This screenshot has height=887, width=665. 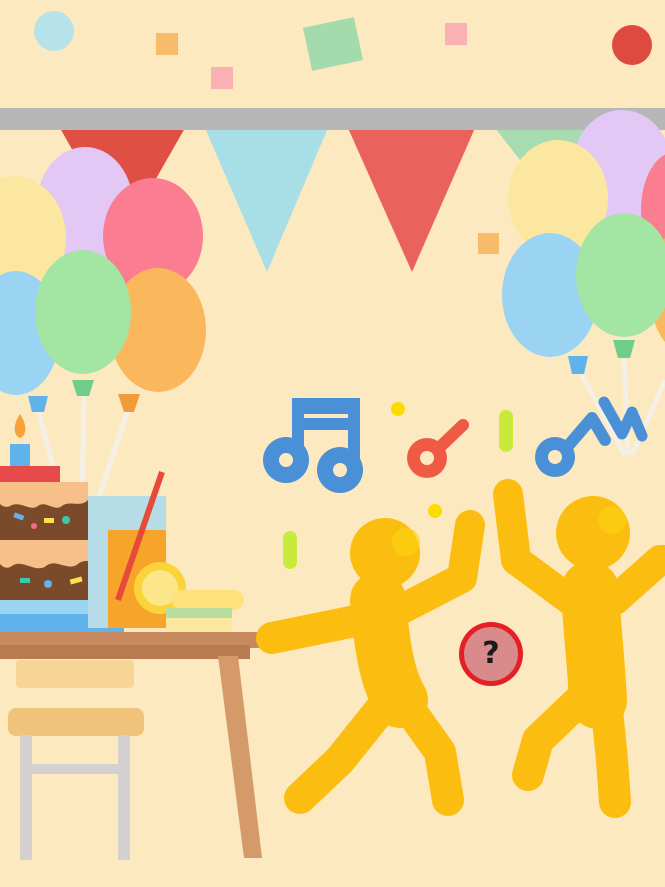 What do you see at coordinates (398, 409) in the screenshot?
I see `confetti-dot-yellow` at bounding box center [398, 409].